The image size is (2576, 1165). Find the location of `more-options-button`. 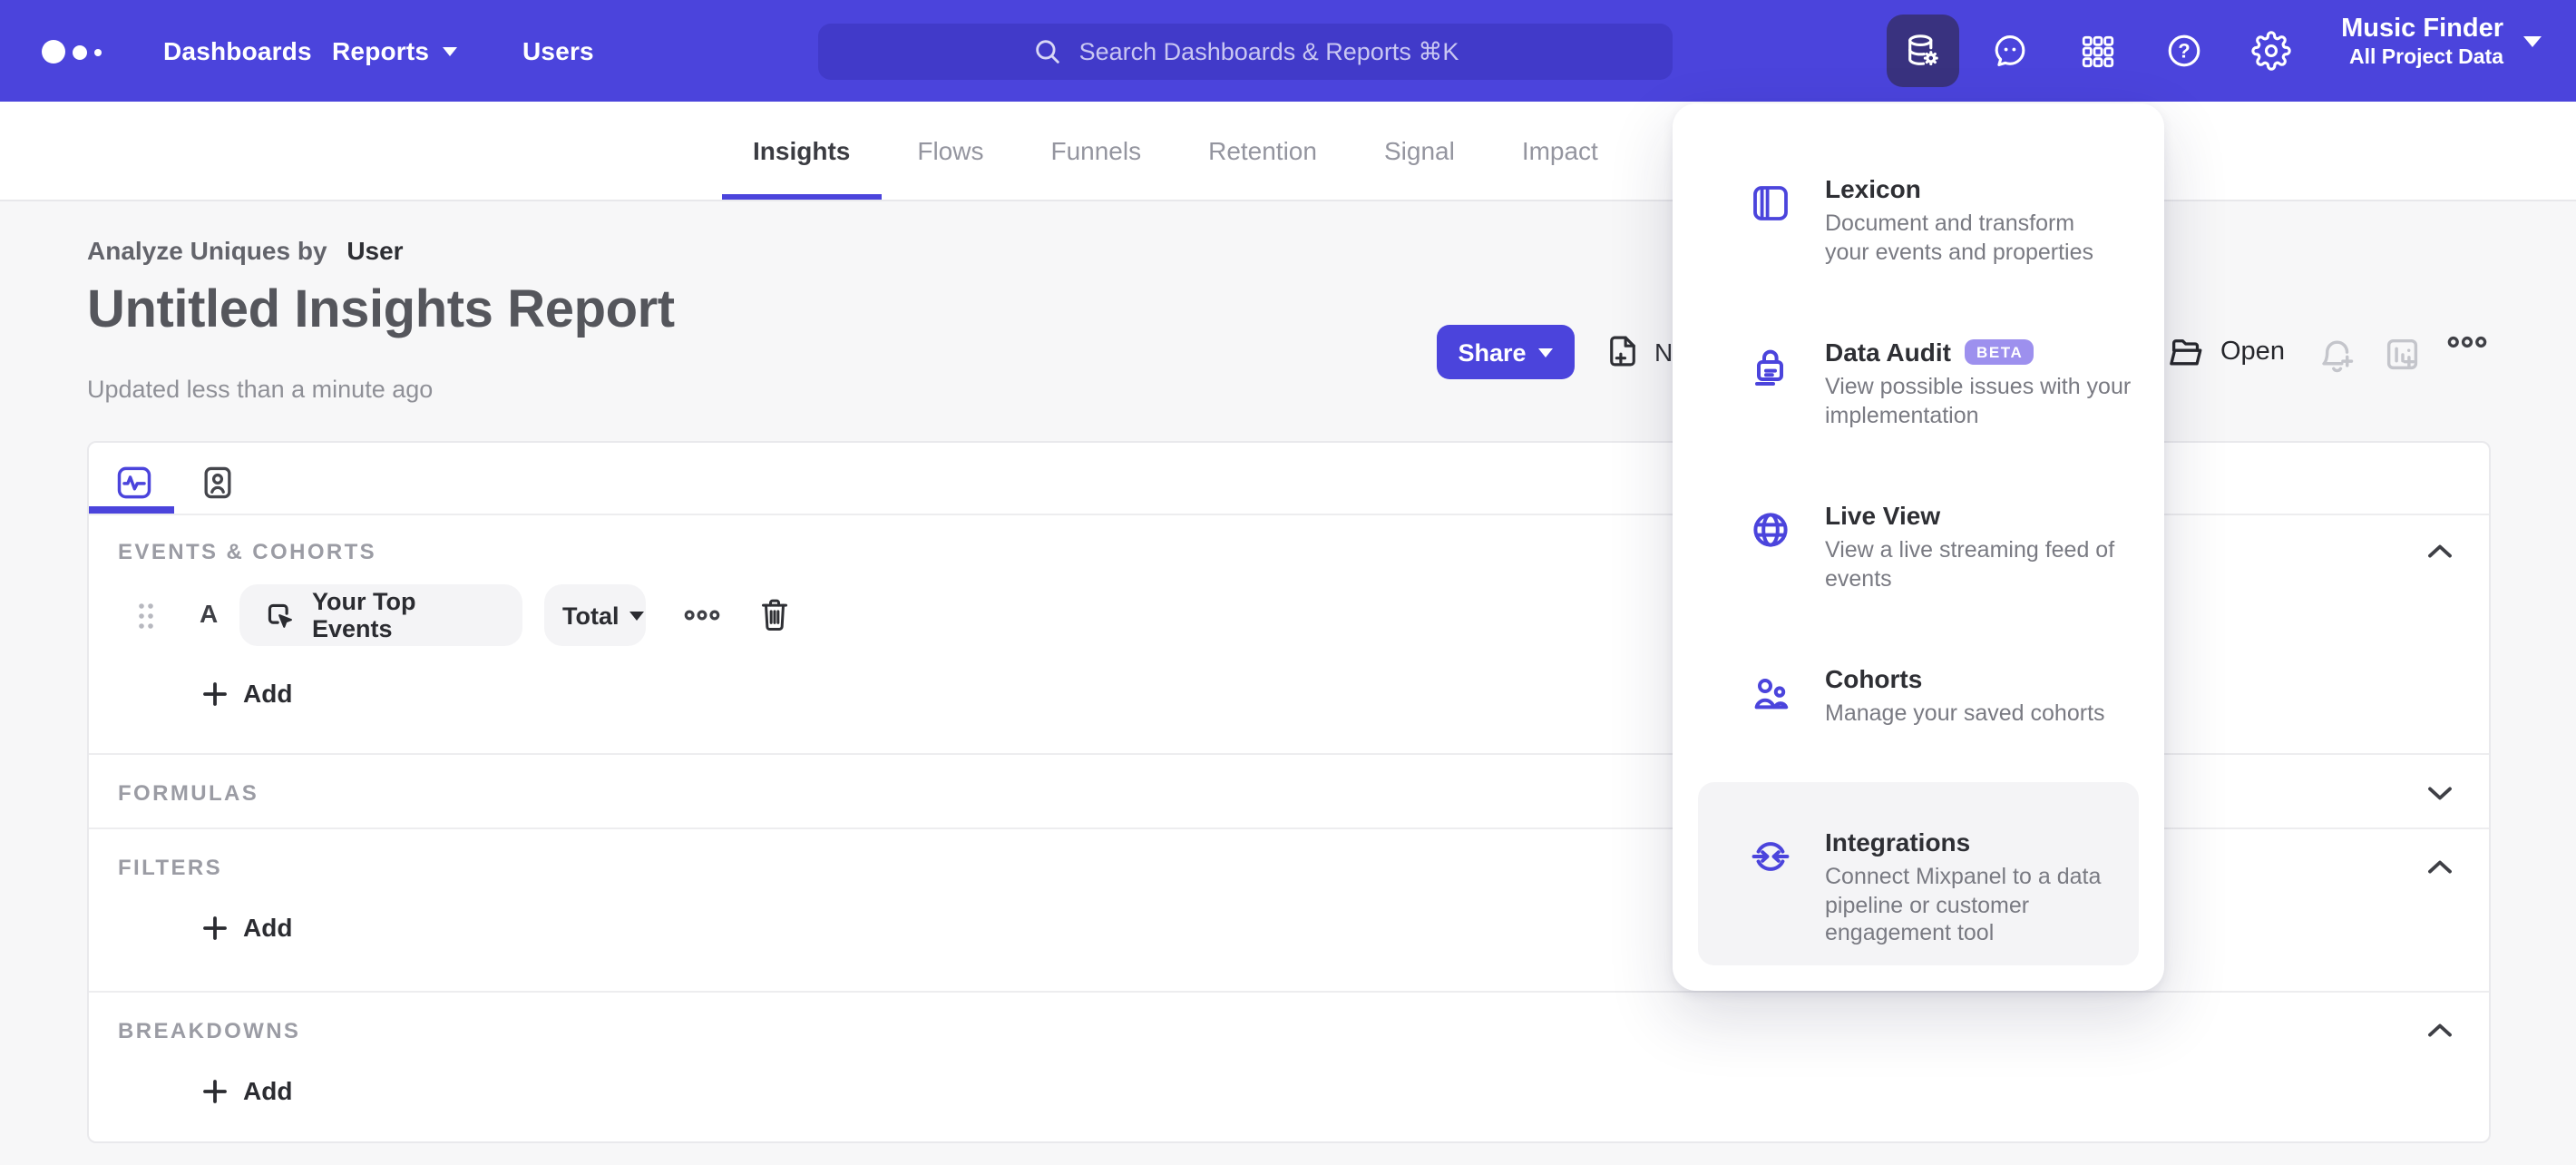

more-options-button is located at coordinates (2467, 342).